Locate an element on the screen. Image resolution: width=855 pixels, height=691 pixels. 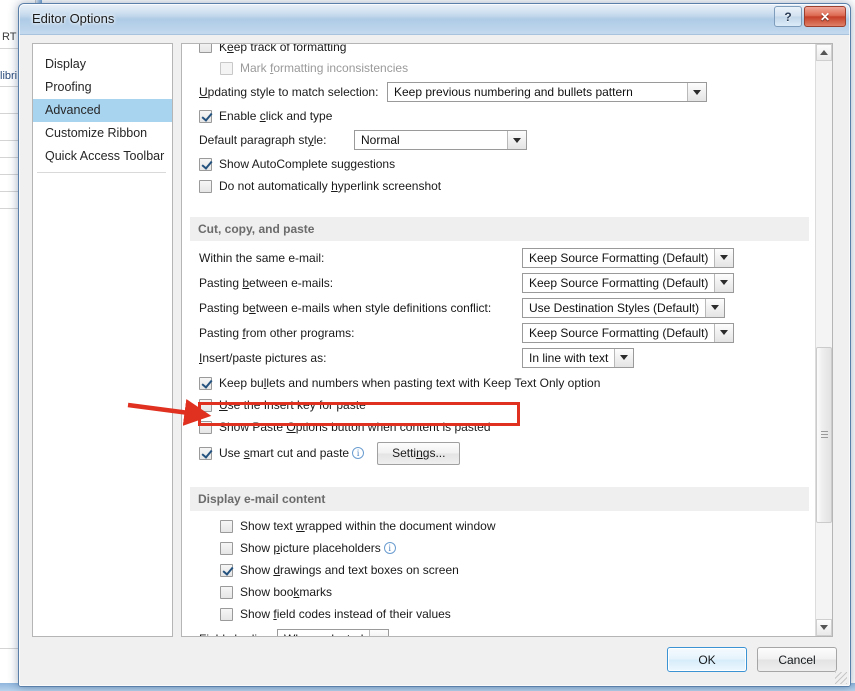
sidebar-item-proofing: Proofing is located at coordinates (102, 87).